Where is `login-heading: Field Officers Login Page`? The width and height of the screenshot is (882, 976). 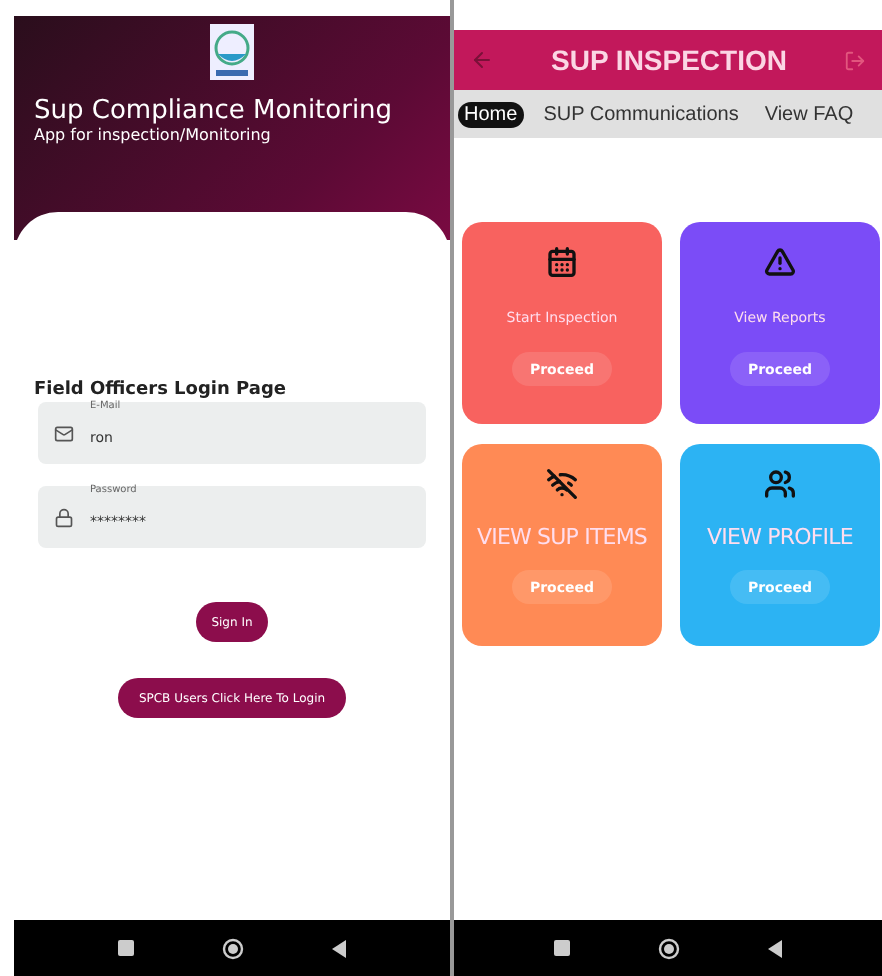 login-heading: Field Officers Login Page is located at coordinates (161, 390).